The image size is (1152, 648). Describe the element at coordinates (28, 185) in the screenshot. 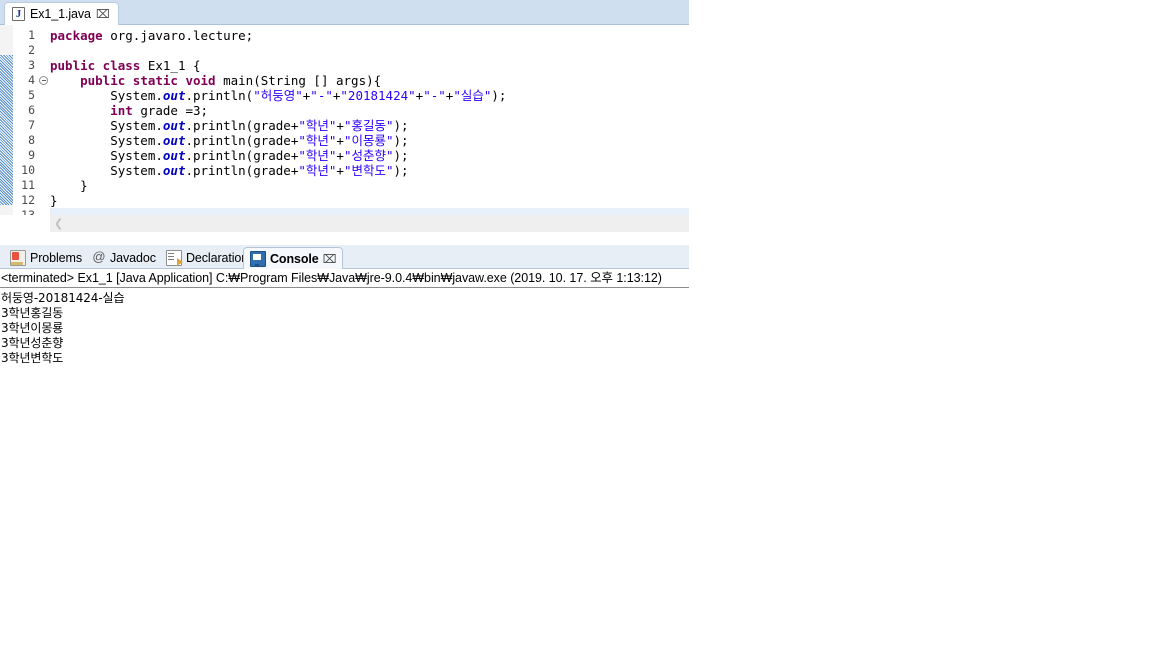

I see `line-number: 11` at that location.